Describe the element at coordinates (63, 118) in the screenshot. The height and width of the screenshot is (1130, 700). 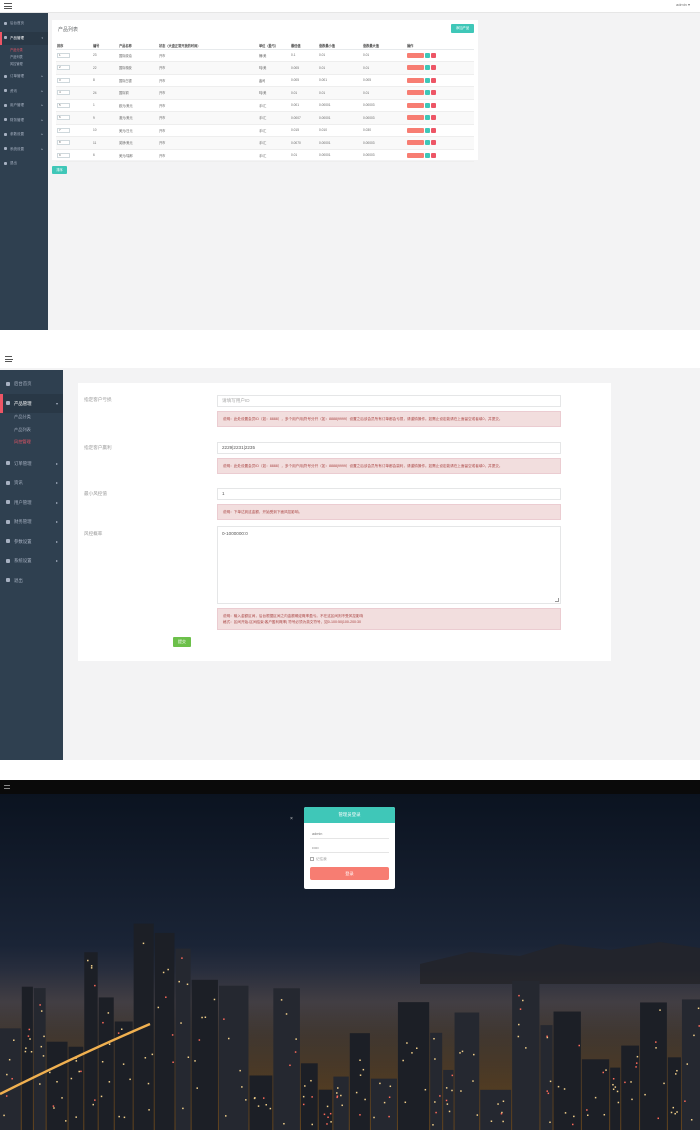
I see `sort-order-input: 6` at that location.